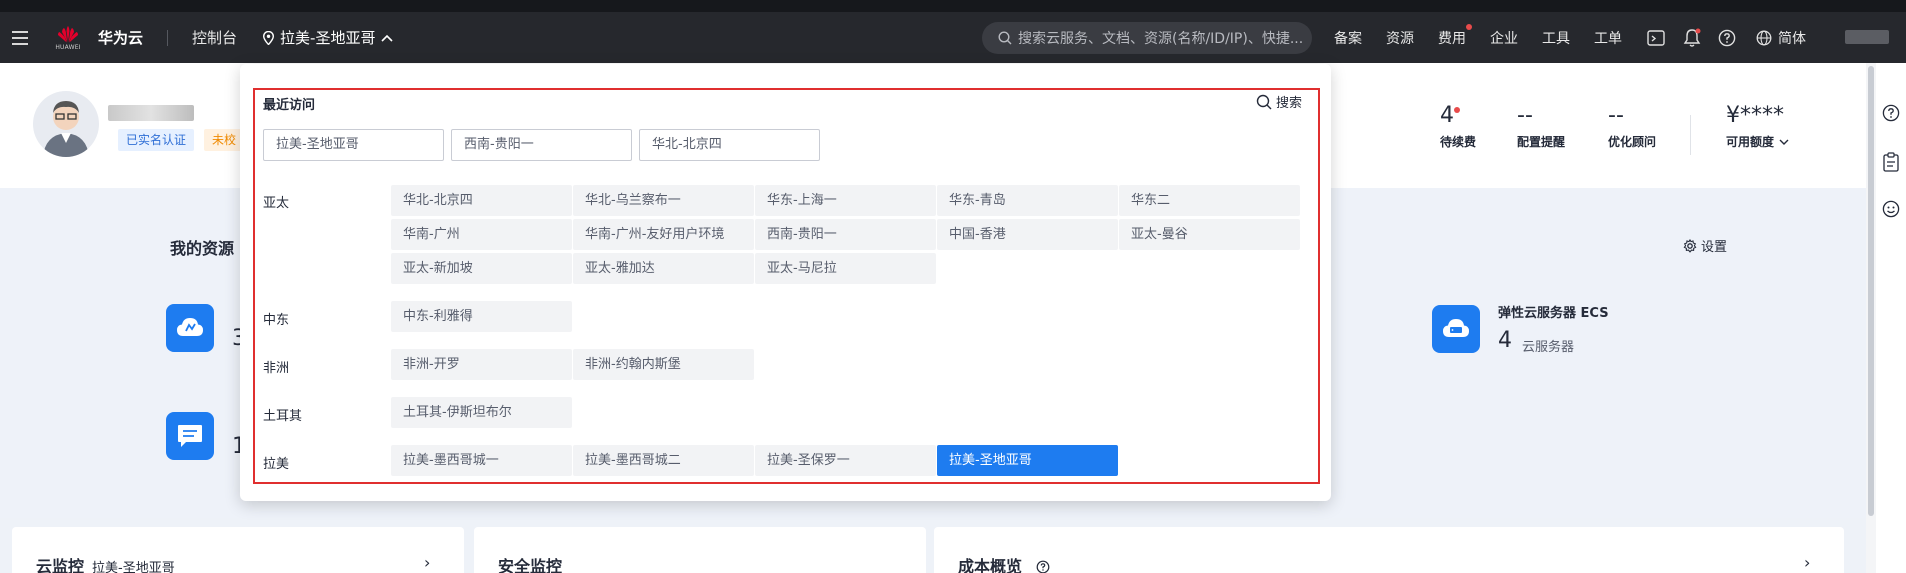 This screenshot has height=573, width=1906. What do you see at coordinates (1548, 347) in the screenshot?
I see `ecs-unit: 云服务器` at bounding box center [1548, 347].